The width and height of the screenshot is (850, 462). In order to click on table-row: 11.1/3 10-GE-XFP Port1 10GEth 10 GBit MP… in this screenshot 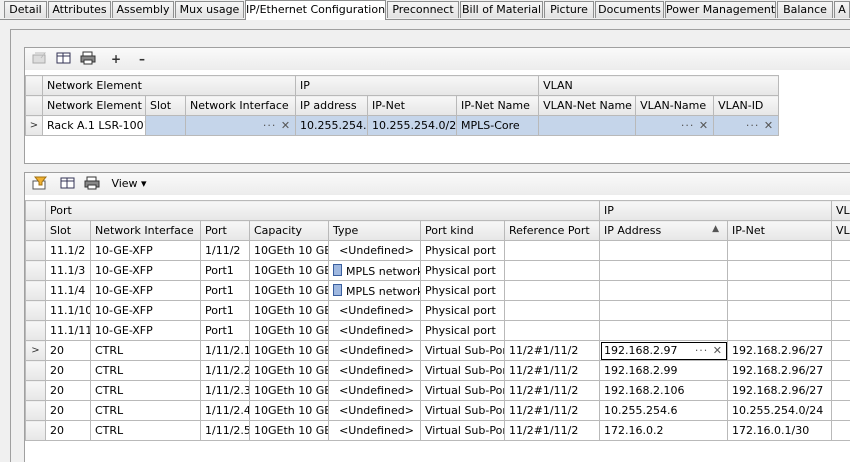, I will do `click(437, 270)`.